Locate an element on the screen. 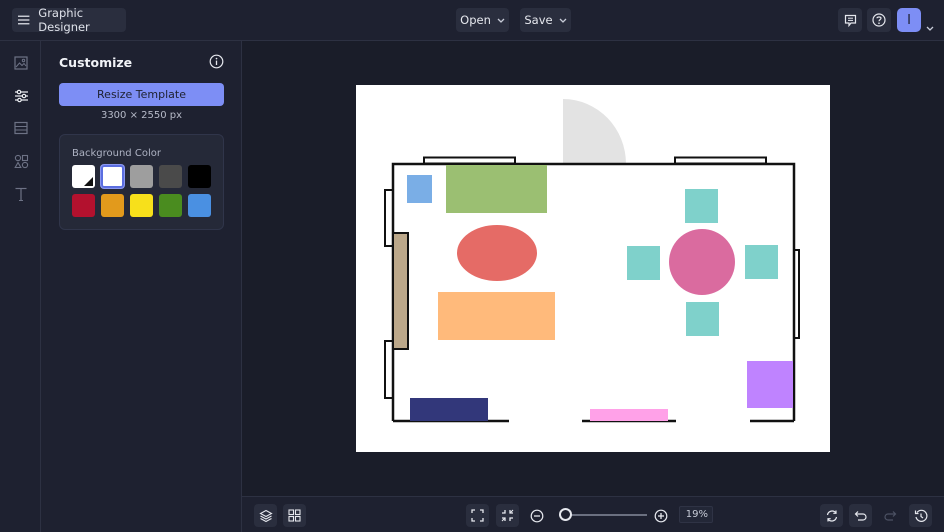  rail-item-images is located at coordinates (21, 63).